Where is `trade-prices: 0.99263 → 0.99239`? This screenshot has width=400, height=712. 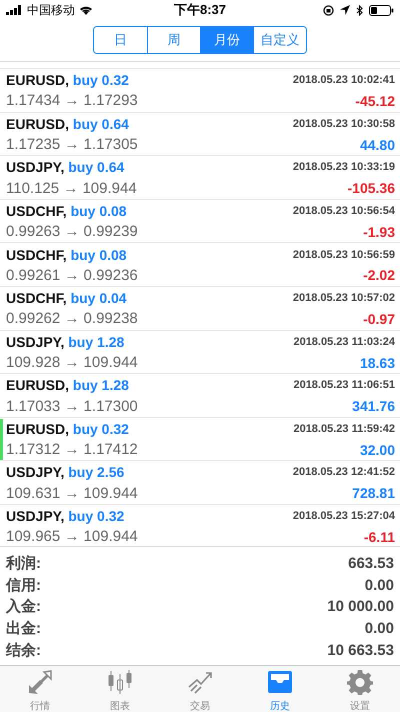
trade-prices: 0.99263 → 0.99239 is located at coordinates (72, 231).